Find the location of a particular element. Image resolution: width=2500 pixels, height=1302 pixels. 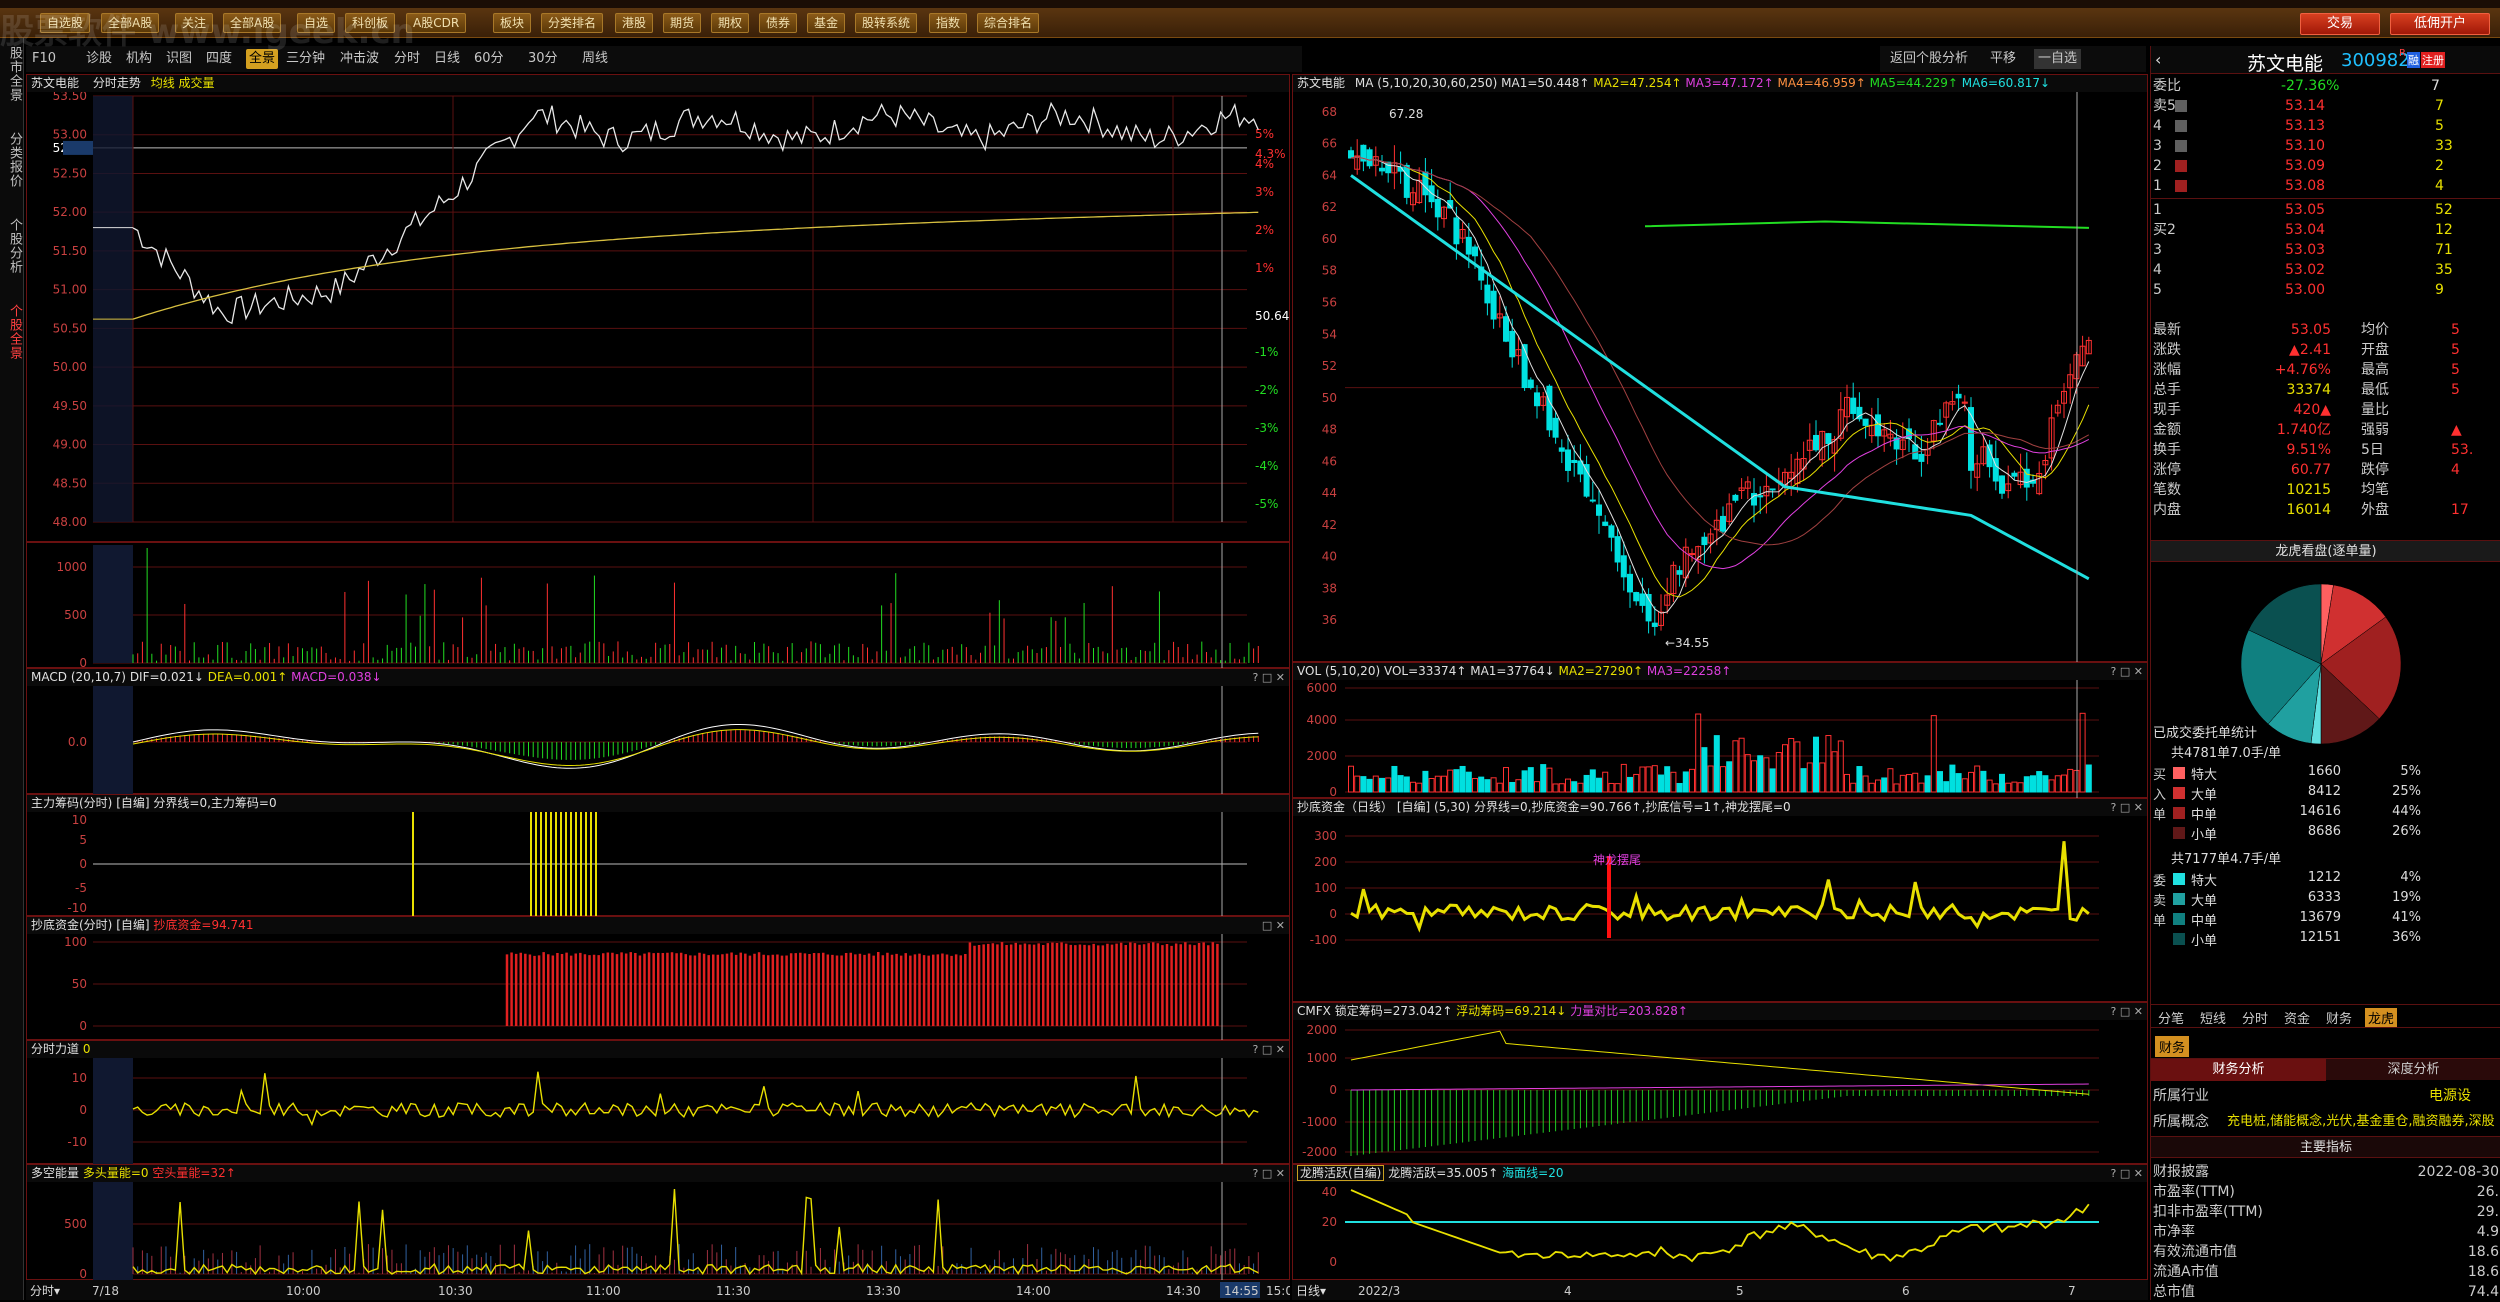

daily-volume-chart: 6000 4000 2000 0 is located at coordinates (1721, 739).